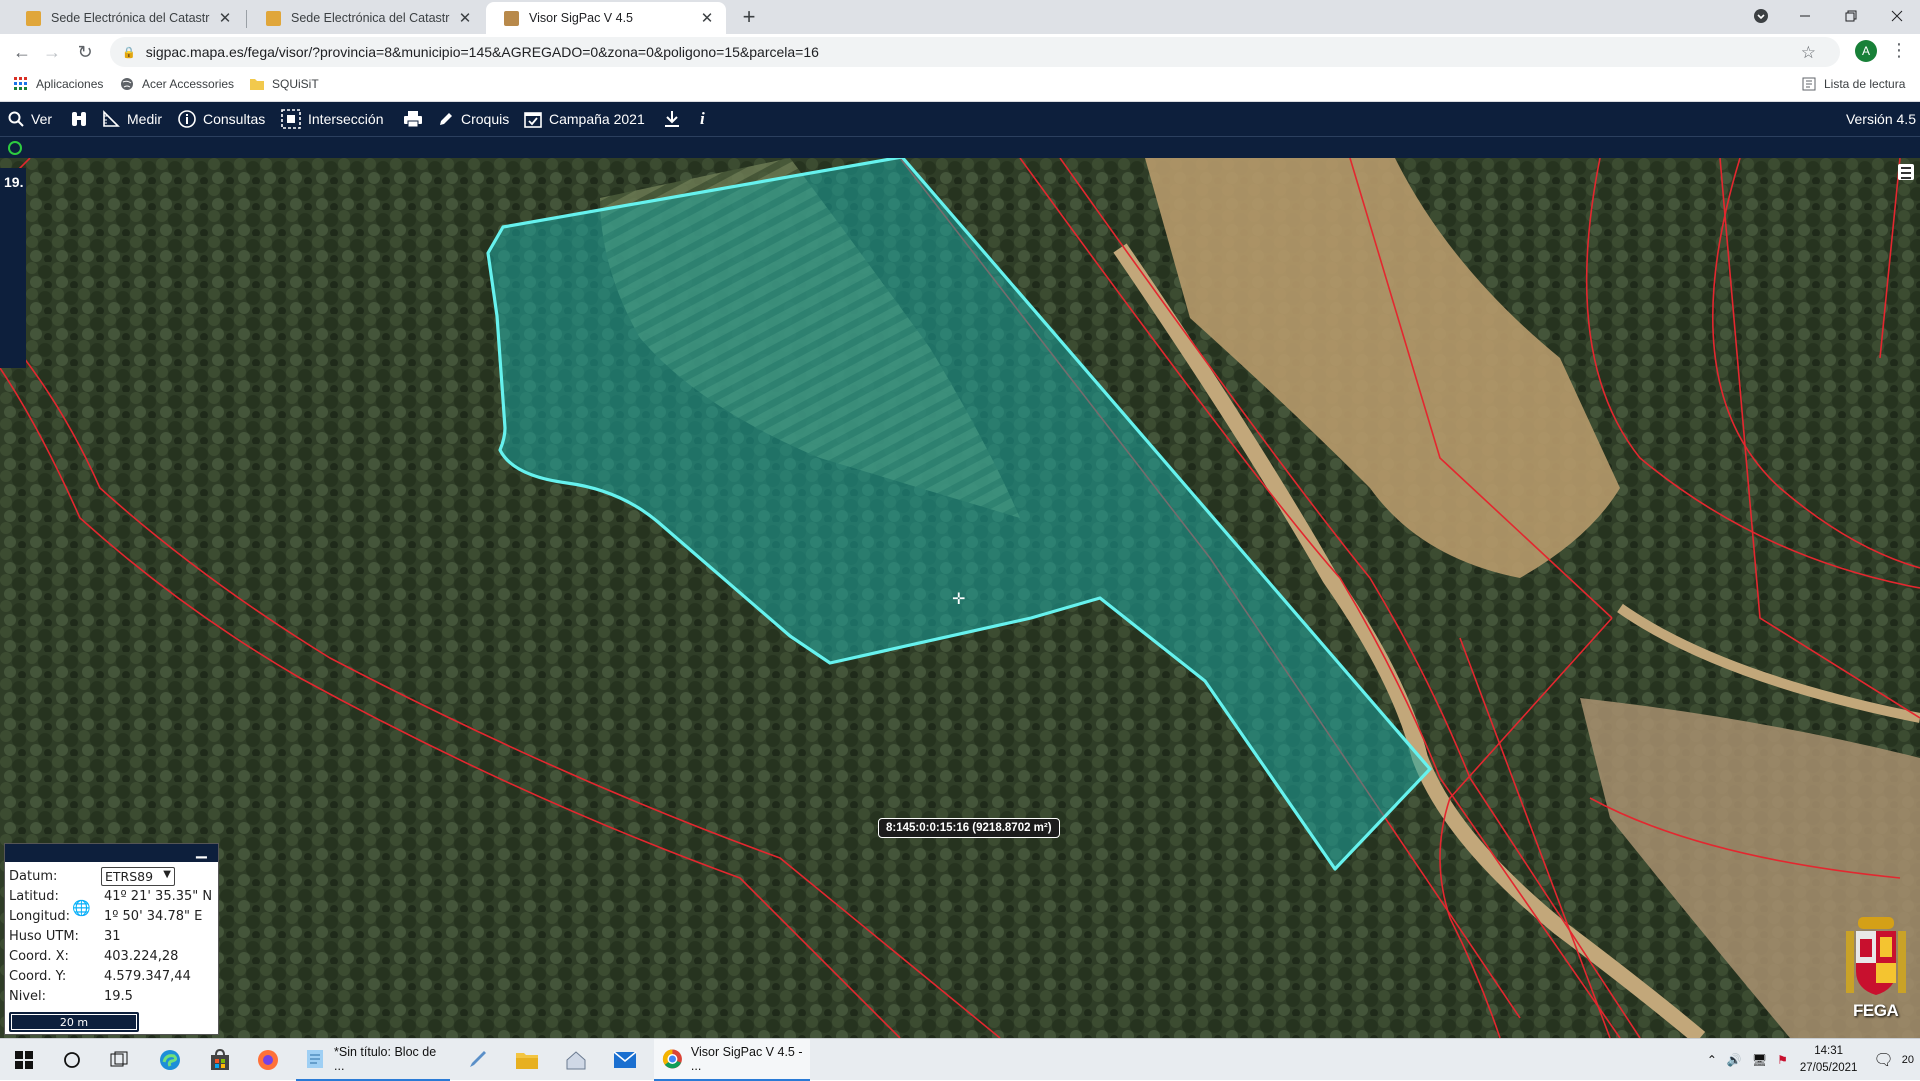 This screenshot has height=1081, width=1920. I want to click on sigpac-favicon-icon, so click(511, 18).